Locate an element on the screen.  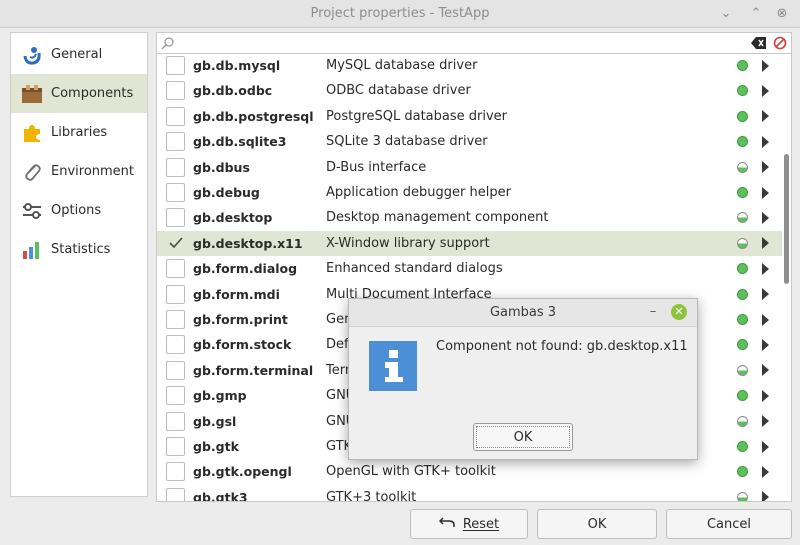
component-name: gb.form.stock is located at coordinates (242, 345).